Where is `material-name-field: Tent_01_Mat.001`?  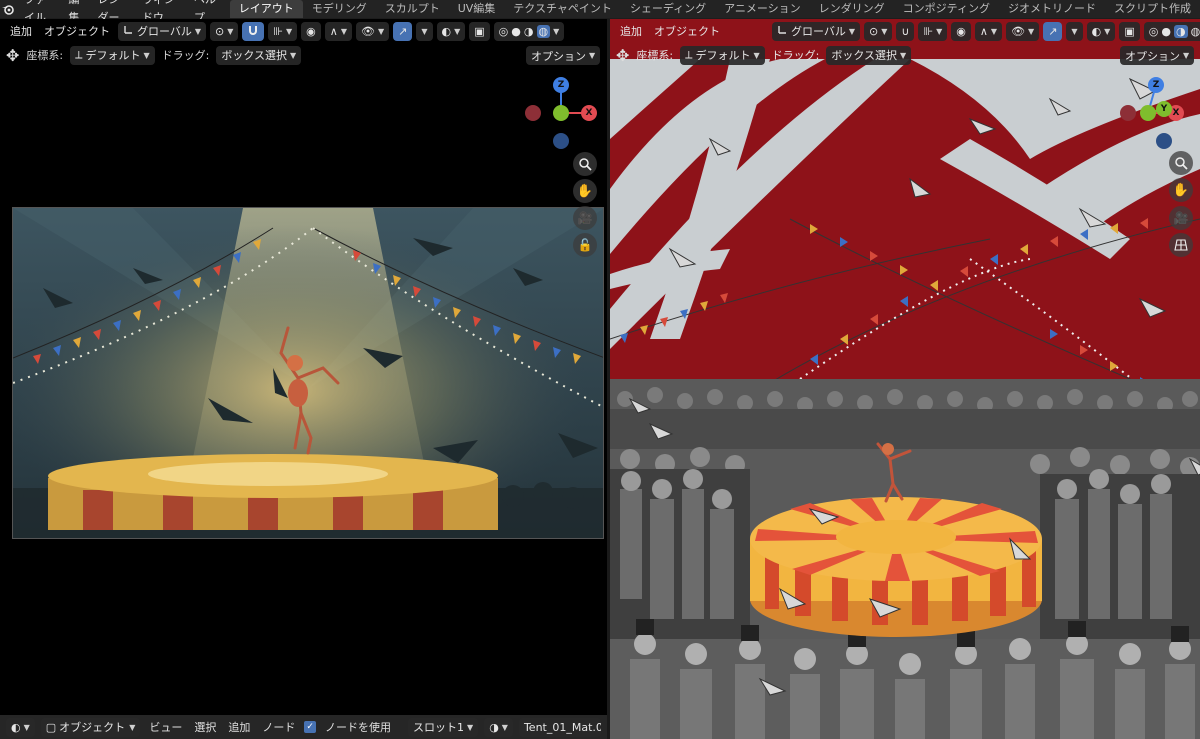
material-name-field: Tent_01_Mat.001 is located at coordinates (559, 727).